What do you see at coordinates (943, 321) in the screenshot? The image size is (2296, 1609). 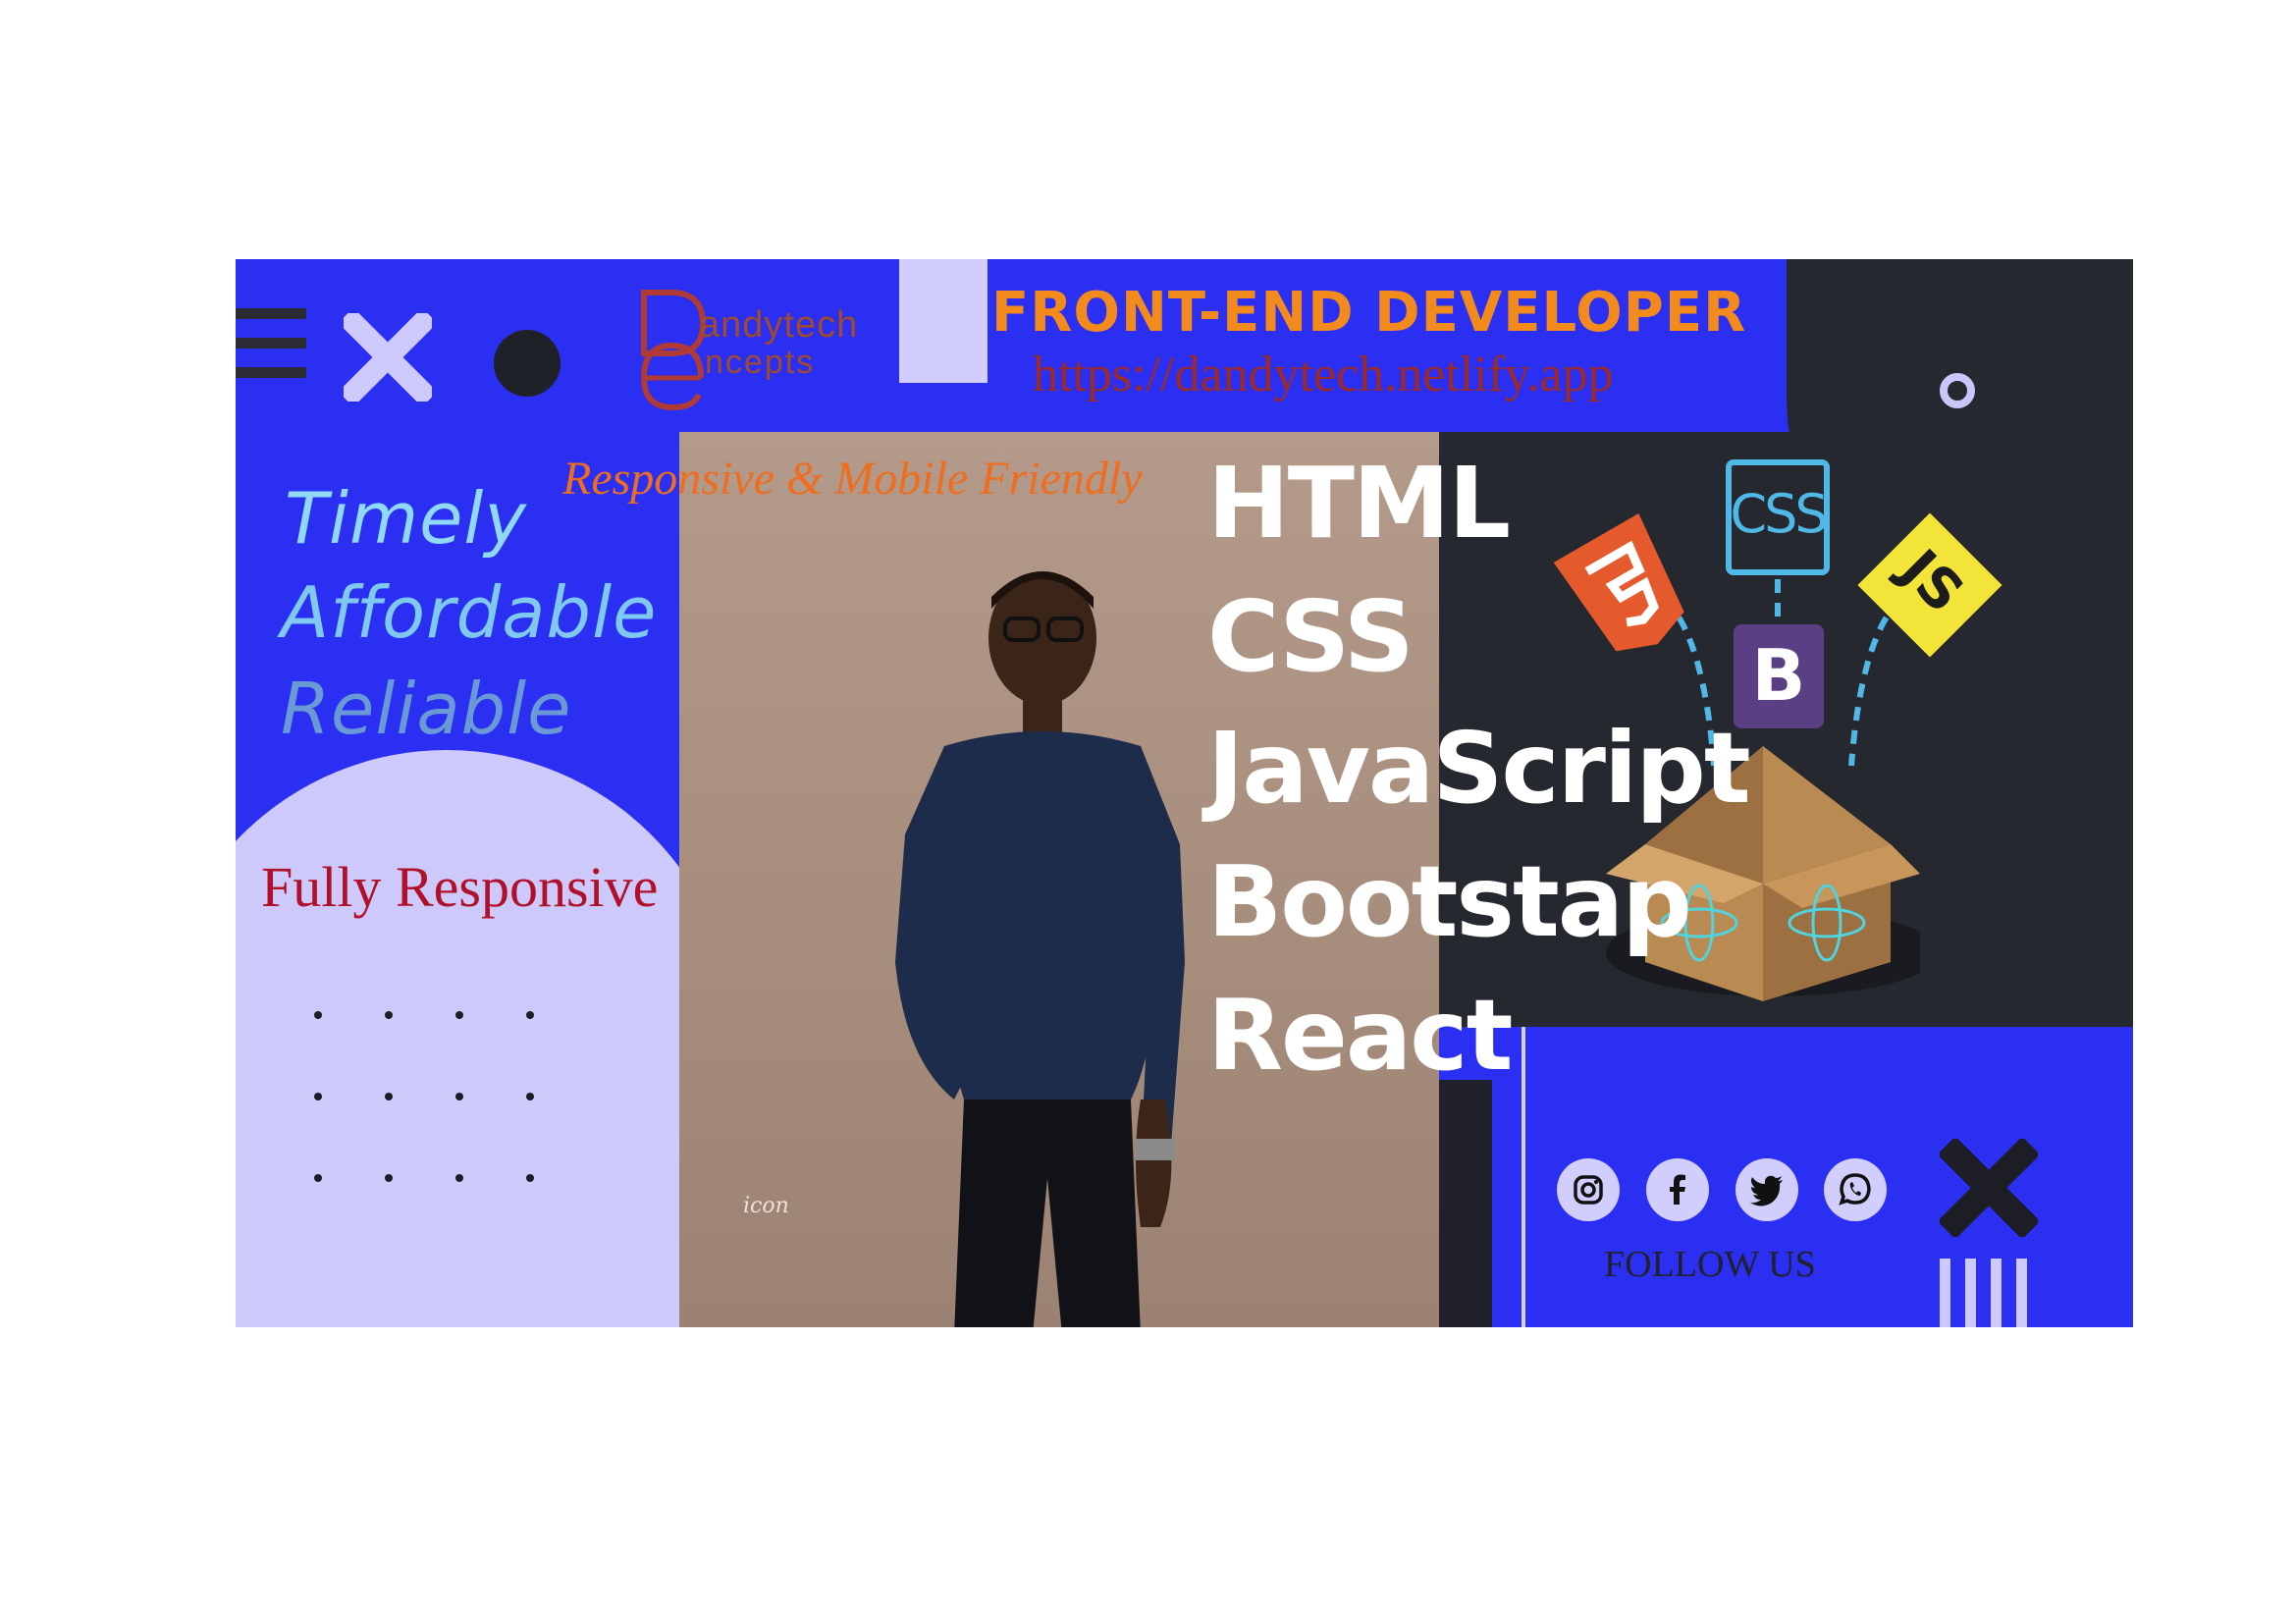 I see `lavender-block-decoration` at bounding box center [943, 321].